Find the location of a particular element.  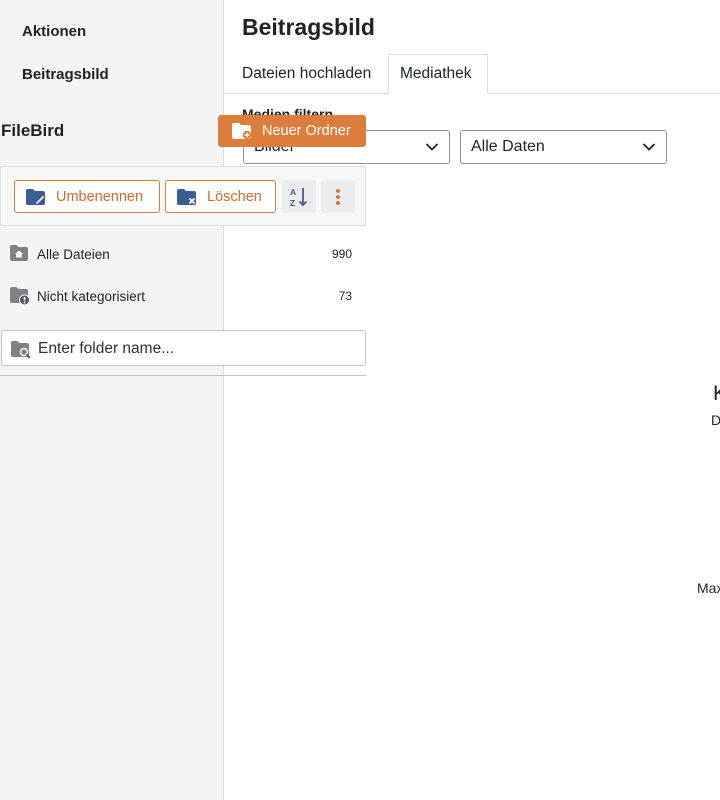

new-folder-button: Neuer Ordner is located at coordinates (292, 131).